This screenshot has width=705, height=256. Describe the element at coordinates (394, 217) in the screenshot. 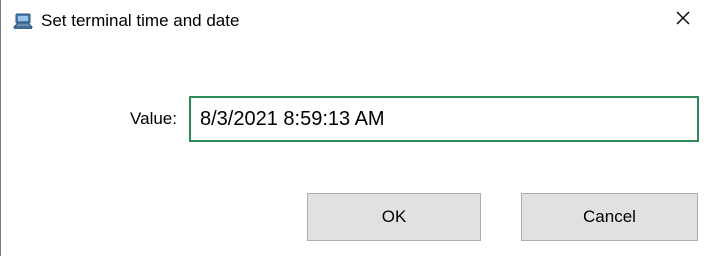

I see `ok-button: OK` at that location.